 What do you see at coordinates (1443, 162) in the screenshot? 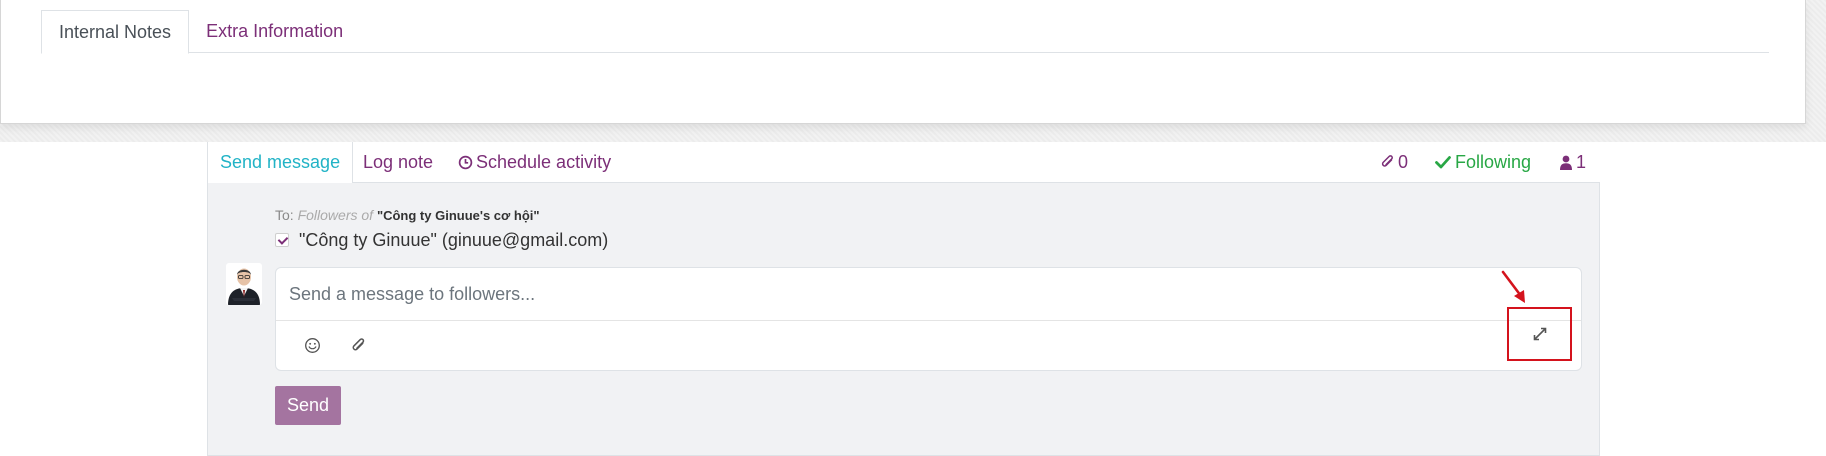
I see `check-icon` at bounding box center [1443, 162].